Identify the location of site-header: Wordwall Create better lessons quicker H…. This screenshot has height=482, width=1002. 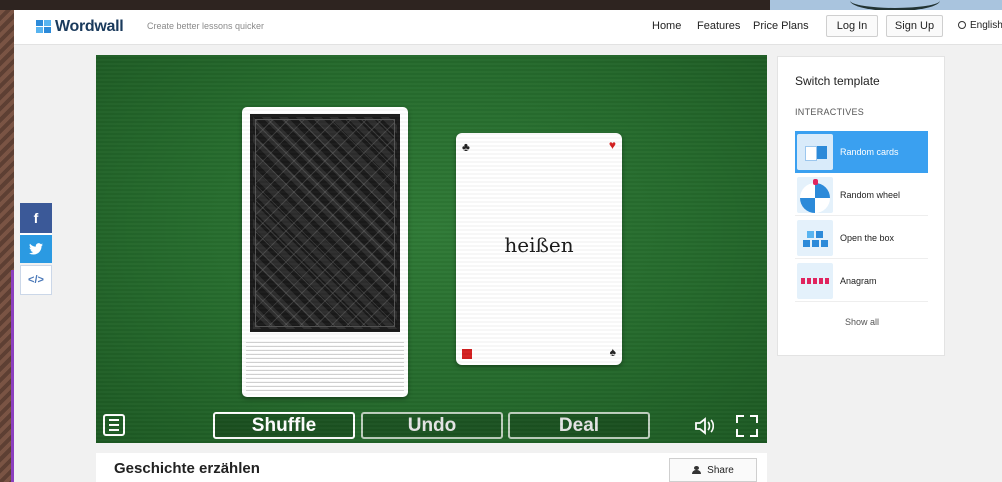
(508, 27).